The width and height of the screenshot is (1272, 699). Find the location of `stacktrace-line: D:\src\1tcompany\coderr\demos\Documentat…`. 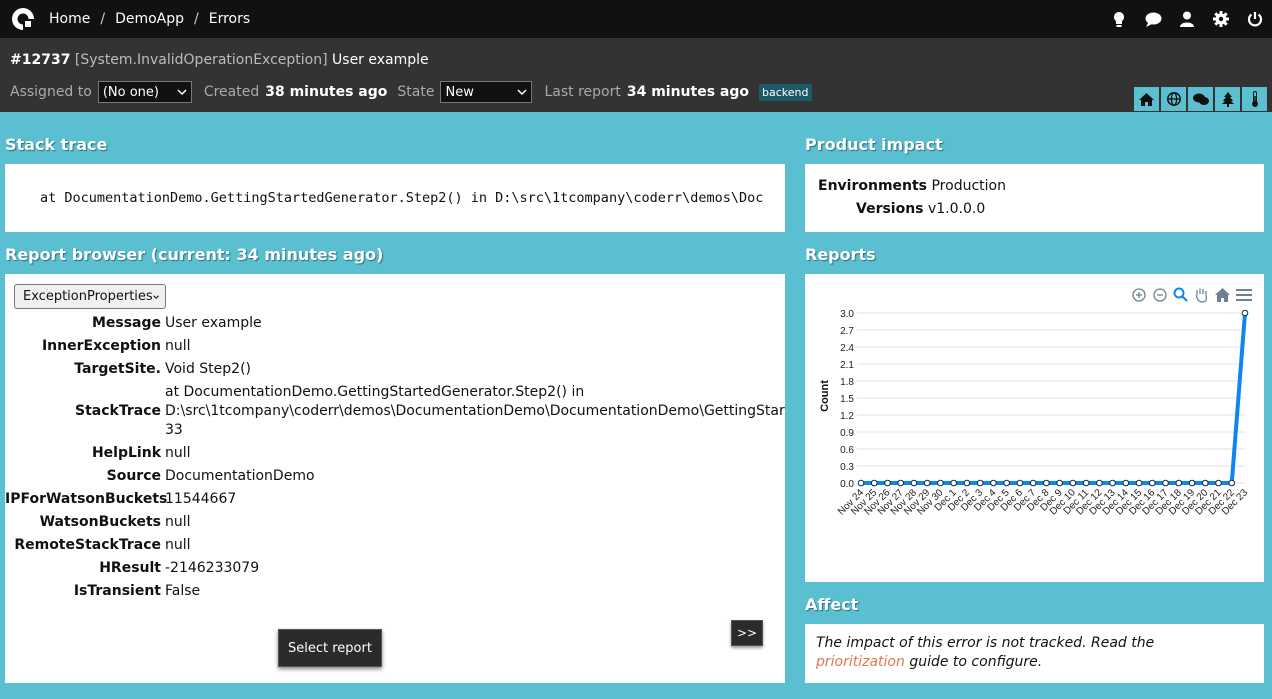

stacktrace-line: D:\src\1tcompany\coderr\demos\Documentat… is located at coordinates (475, 411).